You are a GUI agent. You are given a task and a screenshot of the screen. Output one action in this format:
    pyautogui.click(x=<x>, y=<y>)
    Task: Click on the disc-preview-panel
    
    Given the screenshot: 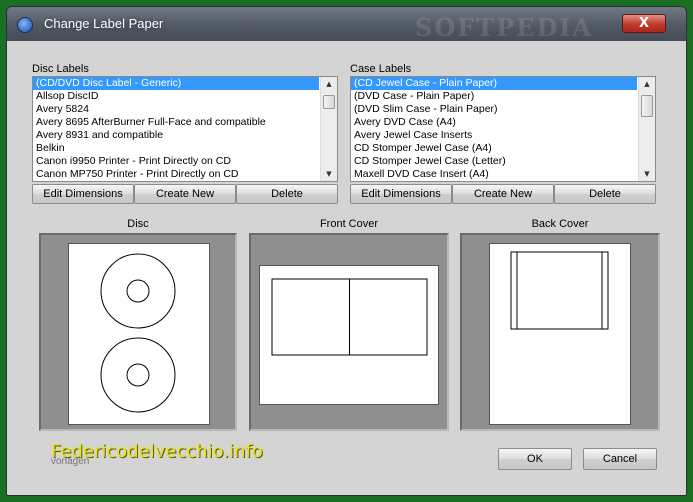 What is the action you would take?
    pyautogui.click(x=138, y=332)
    